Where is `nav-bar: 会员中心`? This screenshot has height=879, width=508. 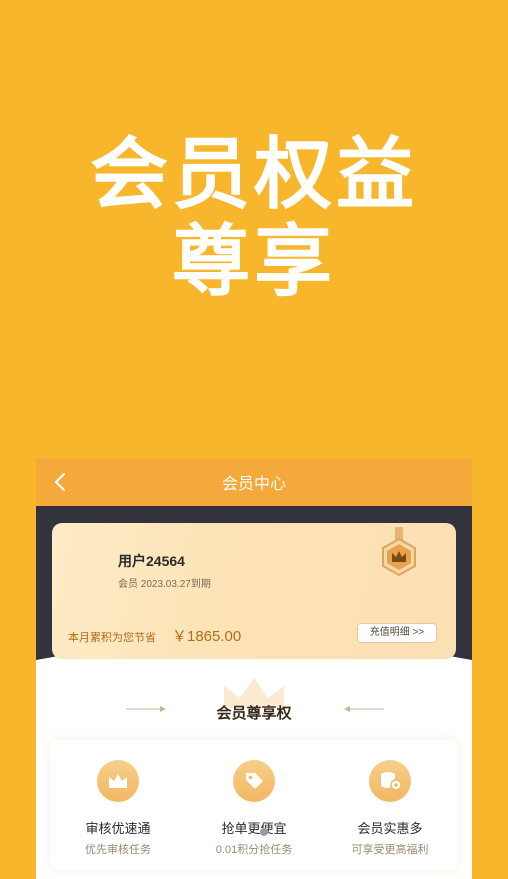 nav-bar: 会员中心 is located at coordinates (254, 482).